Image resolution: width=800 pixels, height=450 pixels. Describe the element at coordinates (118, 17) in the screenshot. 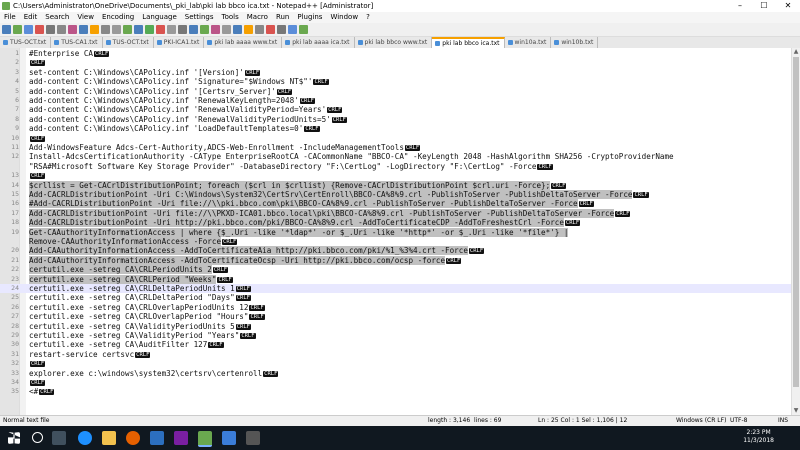

I see `menu-encoding: Encoding` at that location.